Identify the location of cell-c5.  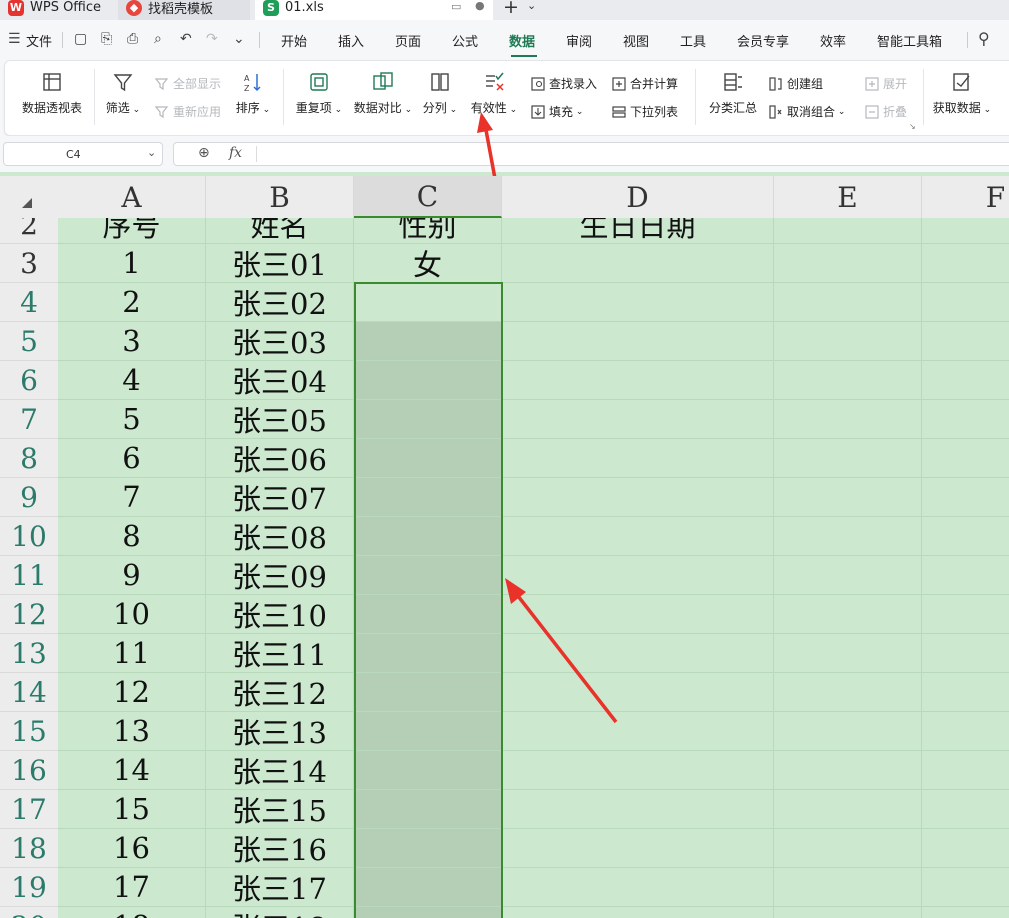
(428, 341).